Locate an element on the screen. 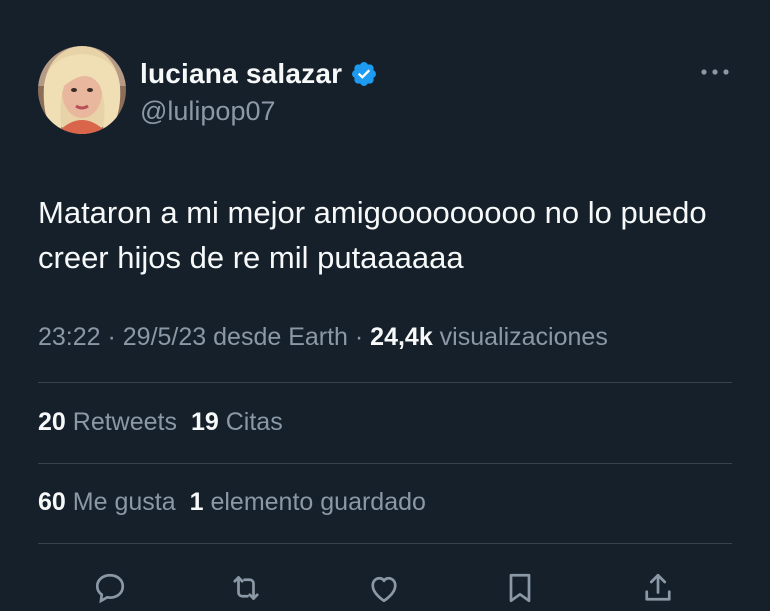 The height and width of the screenshot is (611, 770). retweet-stats-row: 20 Retweets 19 Citas is located at coordinates (160, 422).